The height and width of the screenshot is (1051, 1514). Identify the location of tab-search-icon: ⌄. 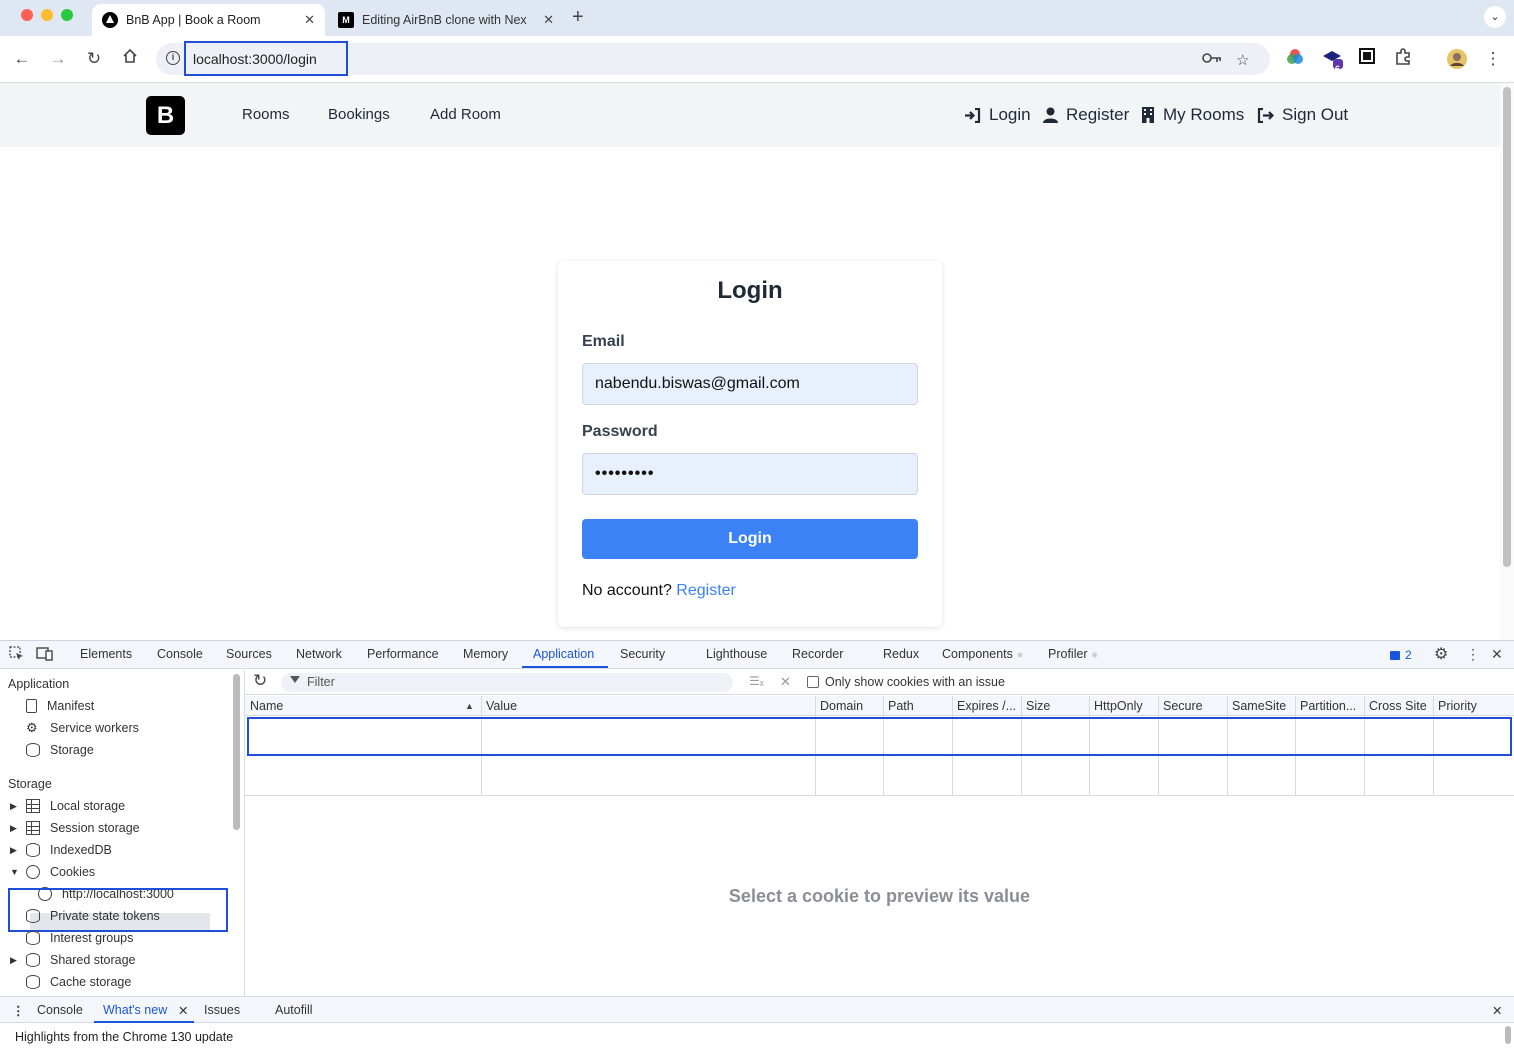
(1495, 17).